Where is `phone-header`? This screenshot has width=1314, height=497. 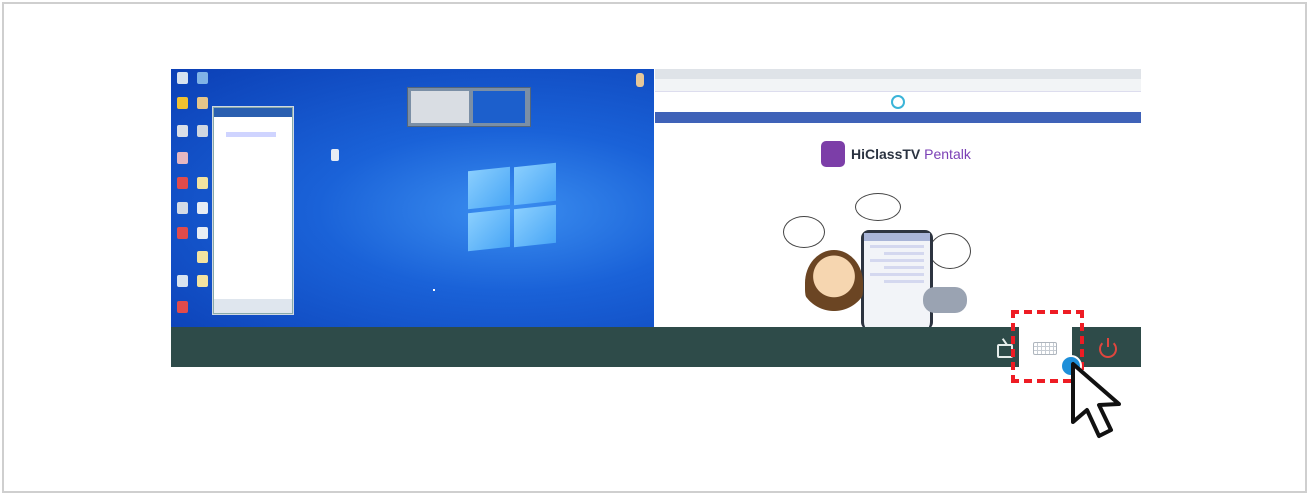
phone-header is located at coordinates (897, 237).